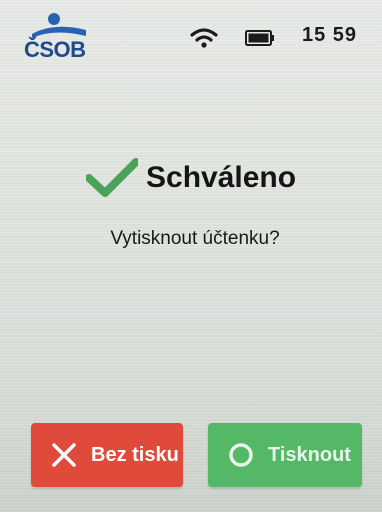  I want to click on csob-logo-mark, so click(59, 25).